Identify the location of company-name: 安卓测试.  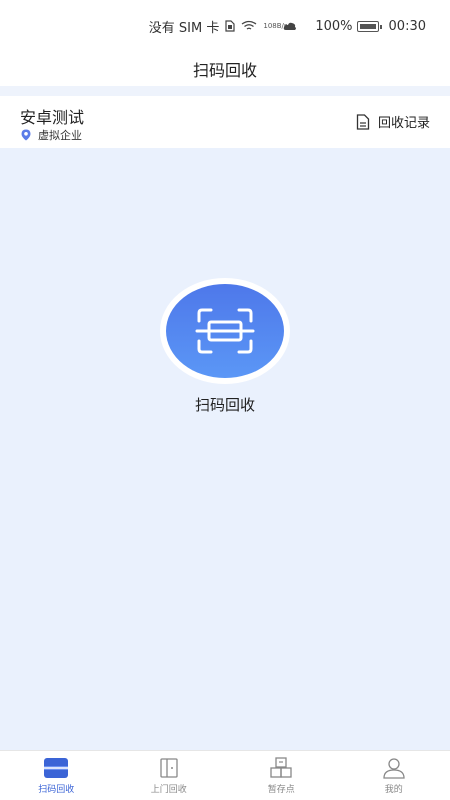
(52, 117).